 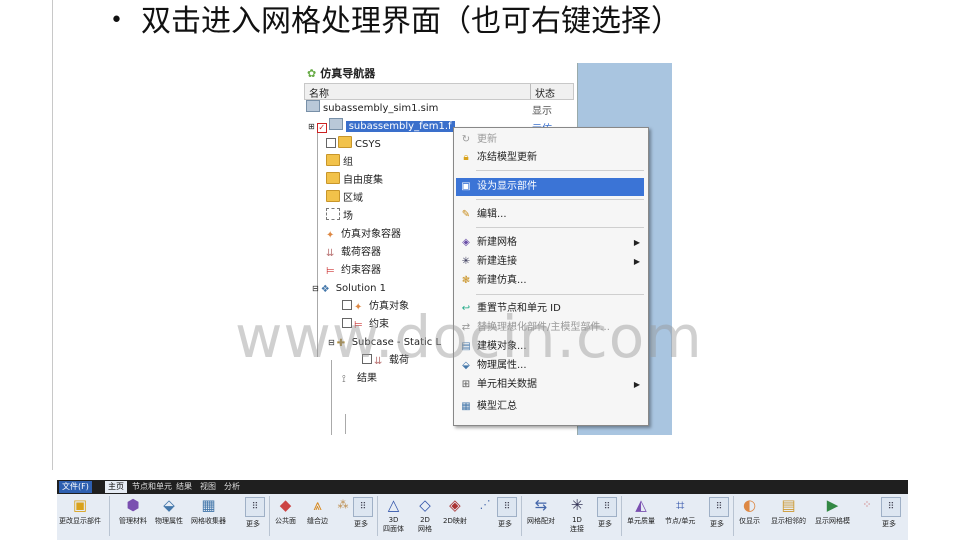 What do you see at coordinates (550, 309) in the screenshot?
I see `menu-item-renumber: ↩ 重置节点和单元 ID` at bounding box center [550, 309].